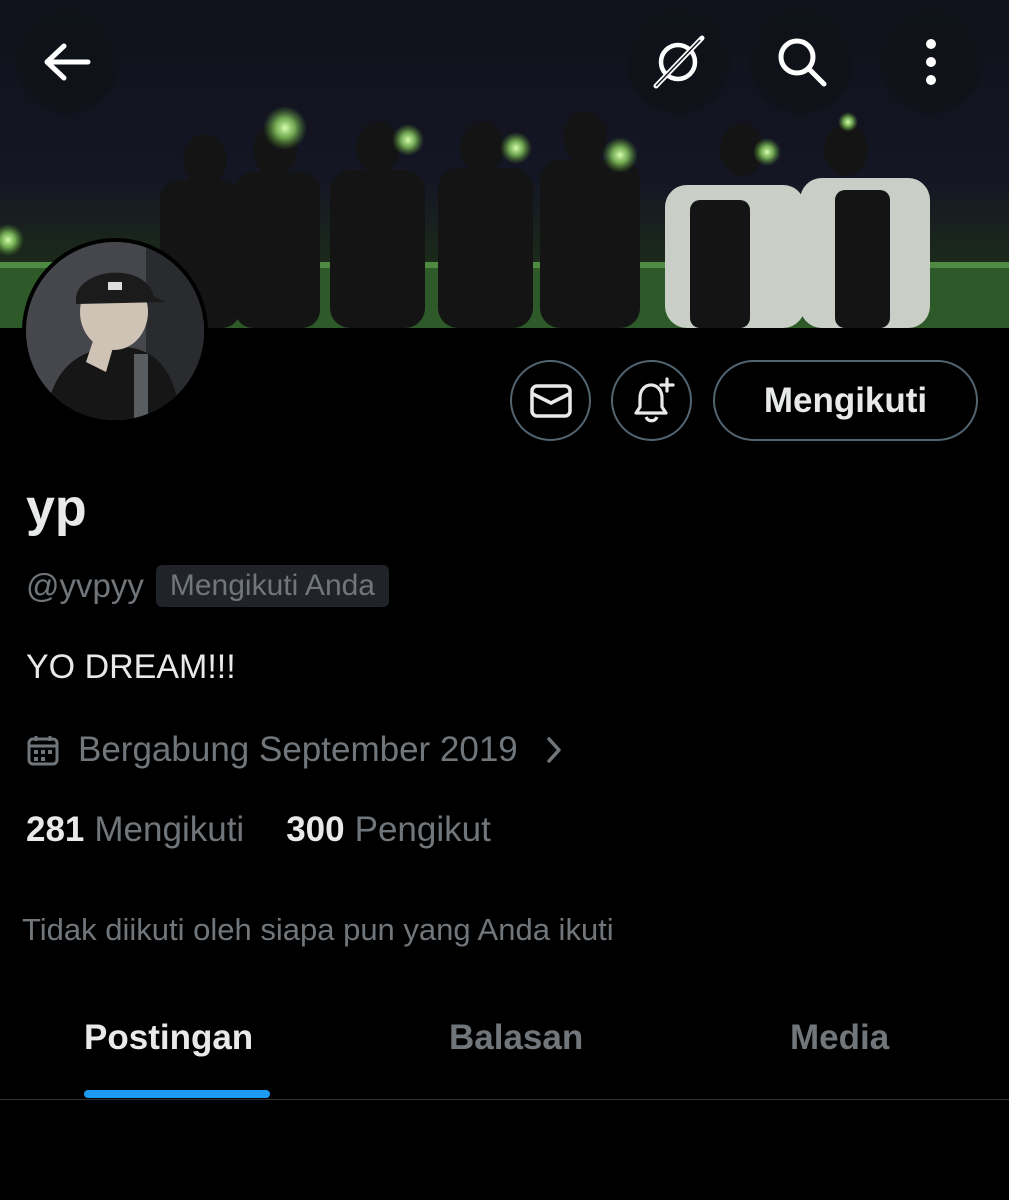 The image size is (1009, 1200). What do you see at coordinates (177, 1094) in the screenshot?
I see `active-tab-indicator` at bounding box center [177, 1094].